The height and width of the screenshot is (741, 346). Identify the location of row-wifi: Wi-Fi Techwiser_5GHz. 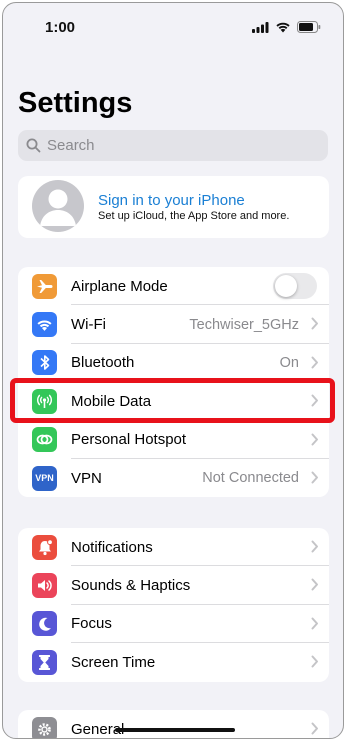
(173, 324).